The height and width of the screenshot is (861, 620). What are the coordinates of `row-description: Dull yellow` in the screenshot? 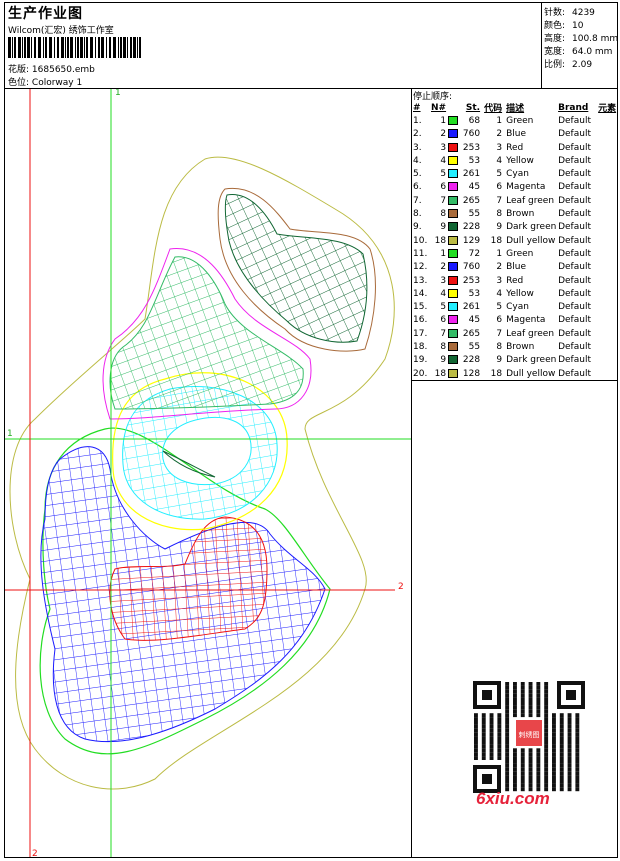 It's located at (531, 373).